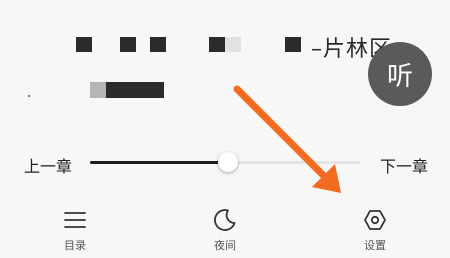  Describe the element at coordinates (159, 162) in the screenshot. I see `slider-fill` at that location.